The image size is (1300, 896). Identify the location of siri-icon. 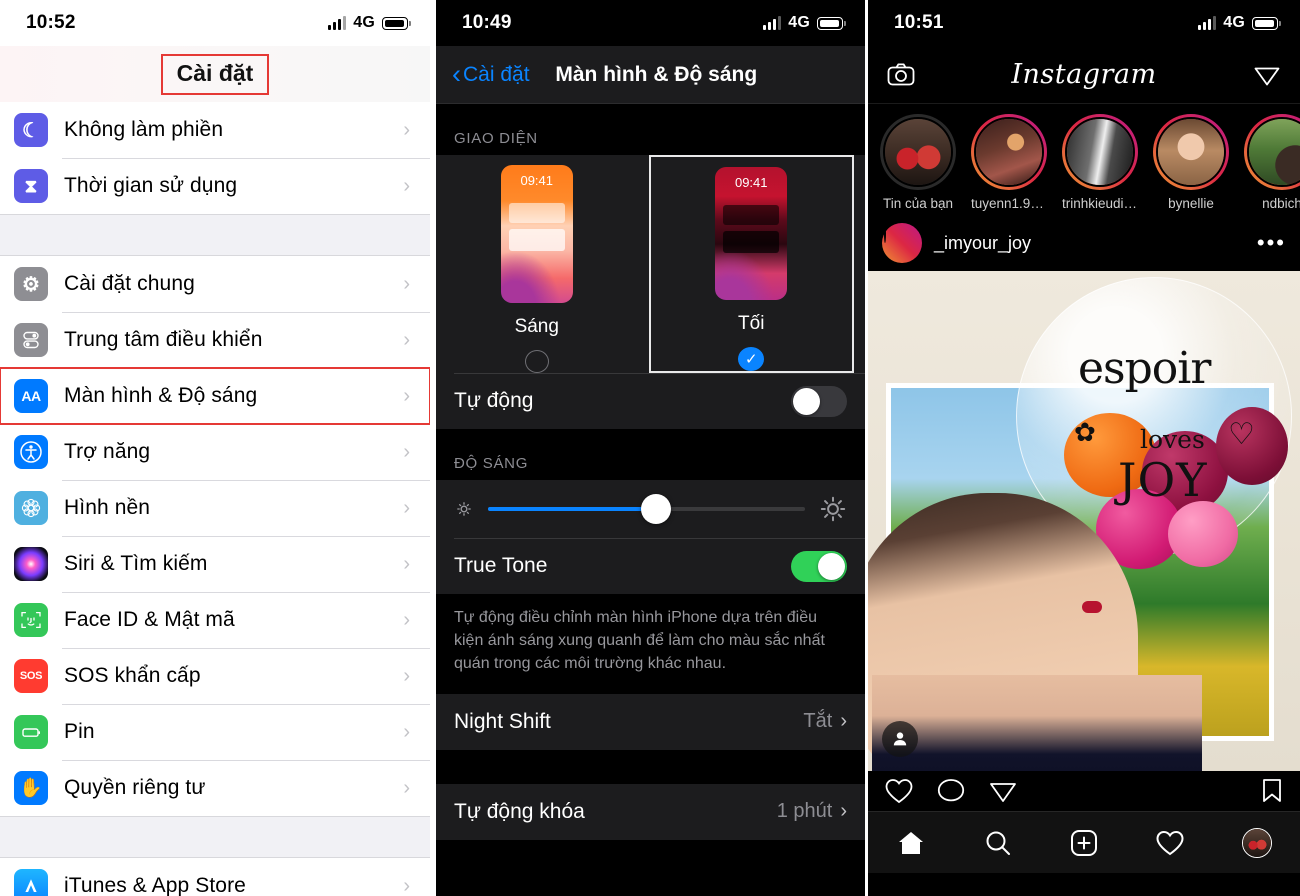
(31, 564).